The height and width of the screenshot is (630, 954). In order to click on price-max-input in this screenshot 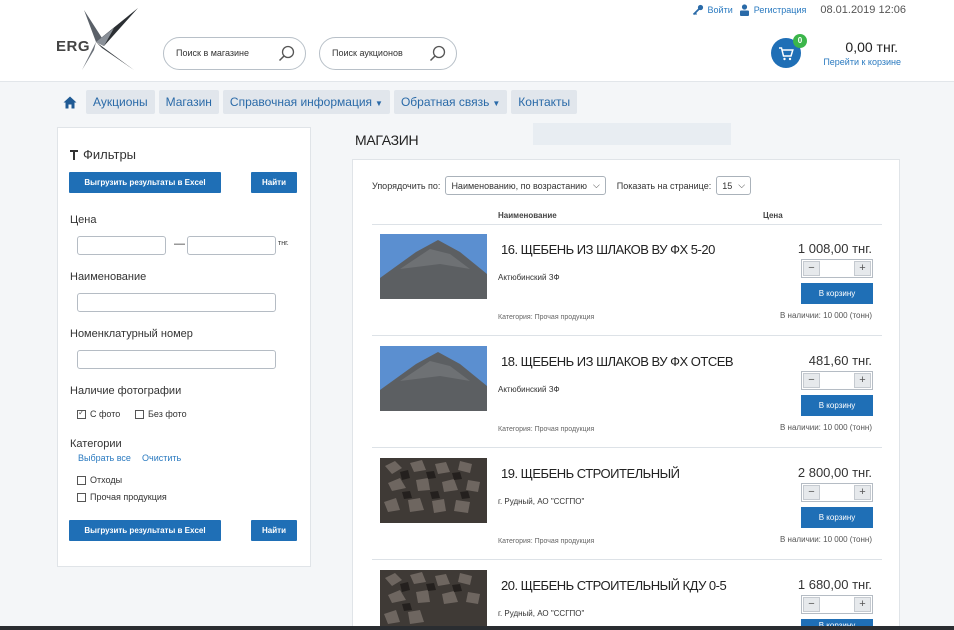, I will do `click(231, 245)`.